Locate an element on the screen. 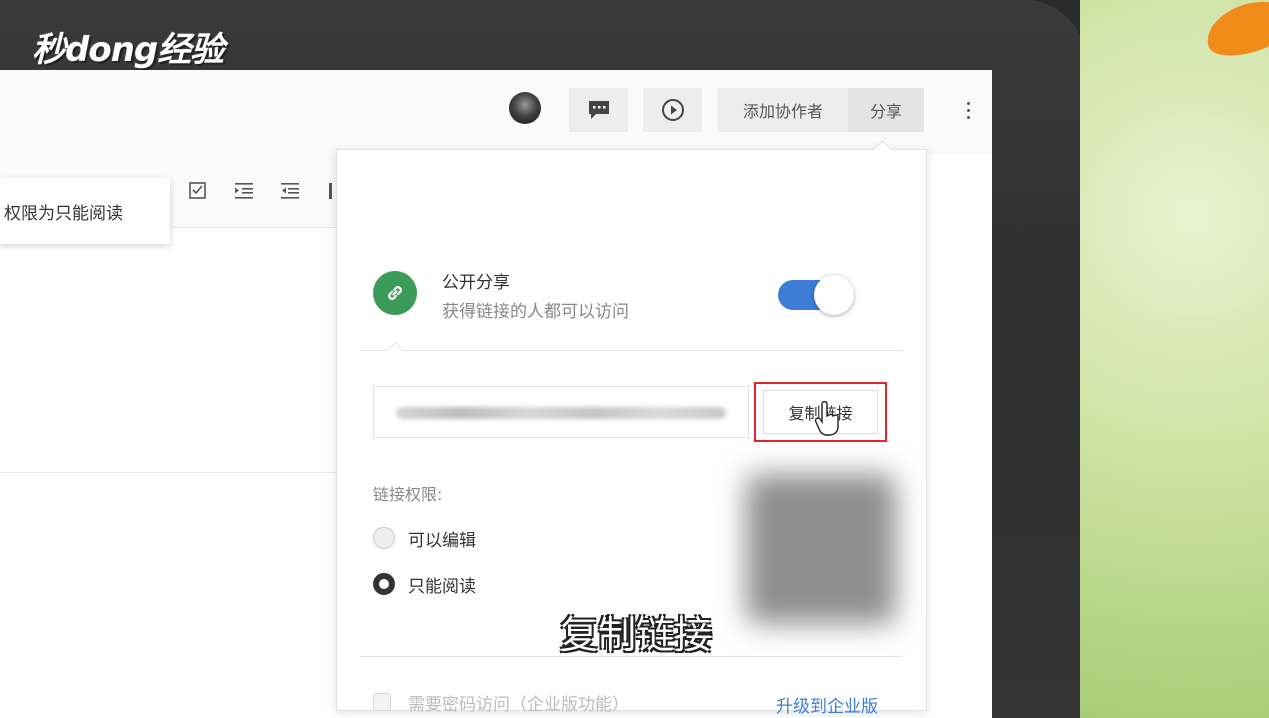 This screenshot has width=1269, height=718. permission-tooltip: 权限为只能阅读 is located at coordinates (85, 211).